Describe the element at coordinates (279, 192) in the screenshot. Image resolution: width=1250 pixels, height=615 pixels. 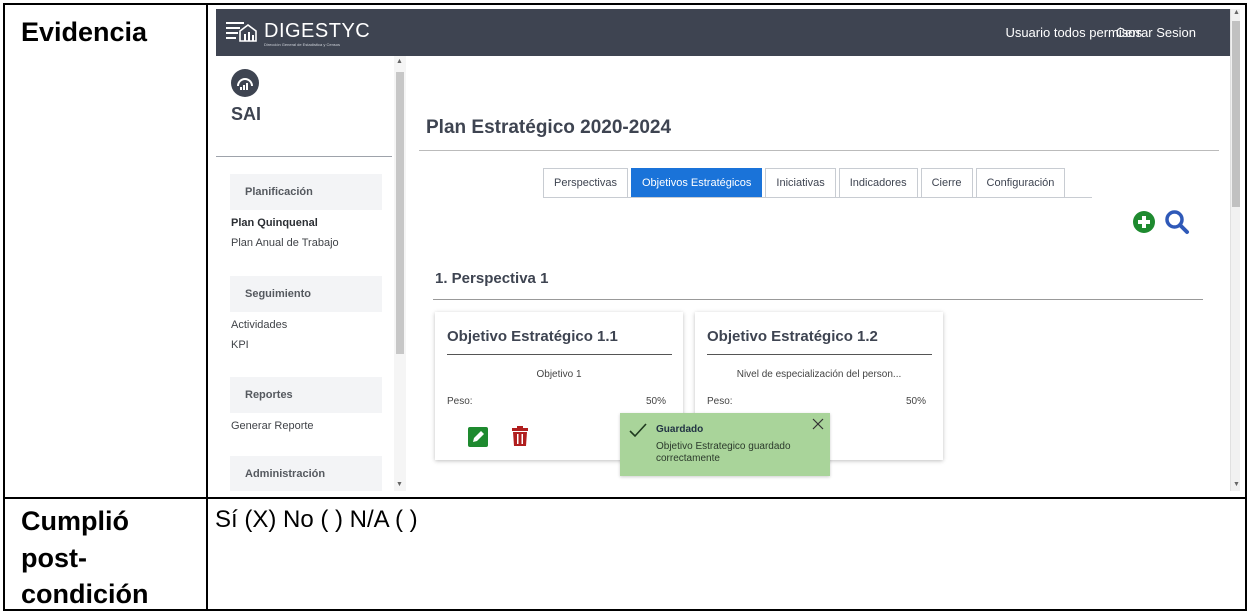
I see `sidebar-section-label: Planificación` at that location.